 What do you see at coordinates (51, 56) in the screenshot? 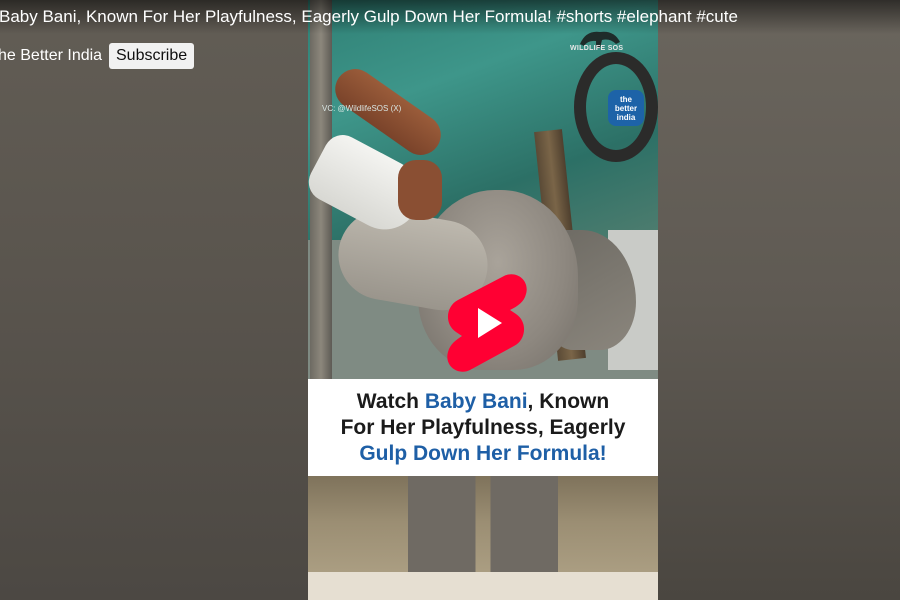
I see `channel-name: he Better India` at bounding box center [51, 56].